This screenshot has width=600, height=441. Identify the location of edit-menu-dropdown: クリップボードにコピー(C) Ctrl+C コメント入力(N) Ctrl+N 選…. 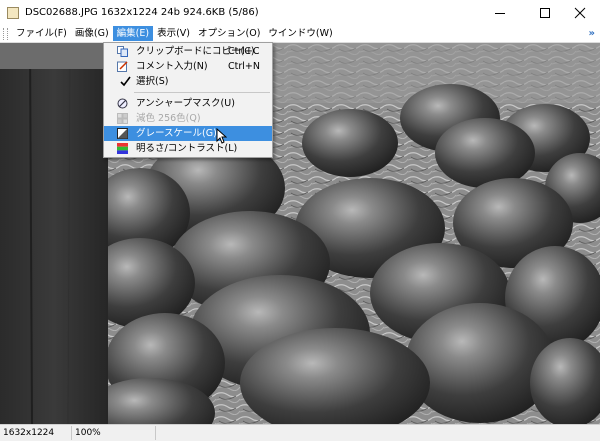
(188, 100).